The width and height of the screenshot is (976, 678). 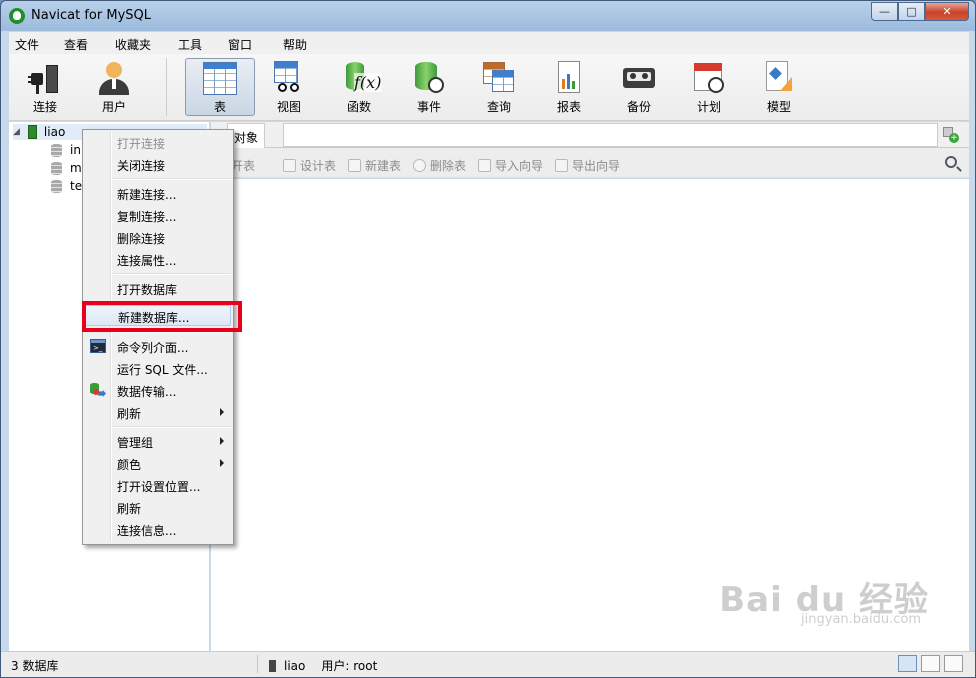 I want to click on menu-bar: 文件 查看 收藏夹 工具 窗口 帮助, so click(x=489, y=43).